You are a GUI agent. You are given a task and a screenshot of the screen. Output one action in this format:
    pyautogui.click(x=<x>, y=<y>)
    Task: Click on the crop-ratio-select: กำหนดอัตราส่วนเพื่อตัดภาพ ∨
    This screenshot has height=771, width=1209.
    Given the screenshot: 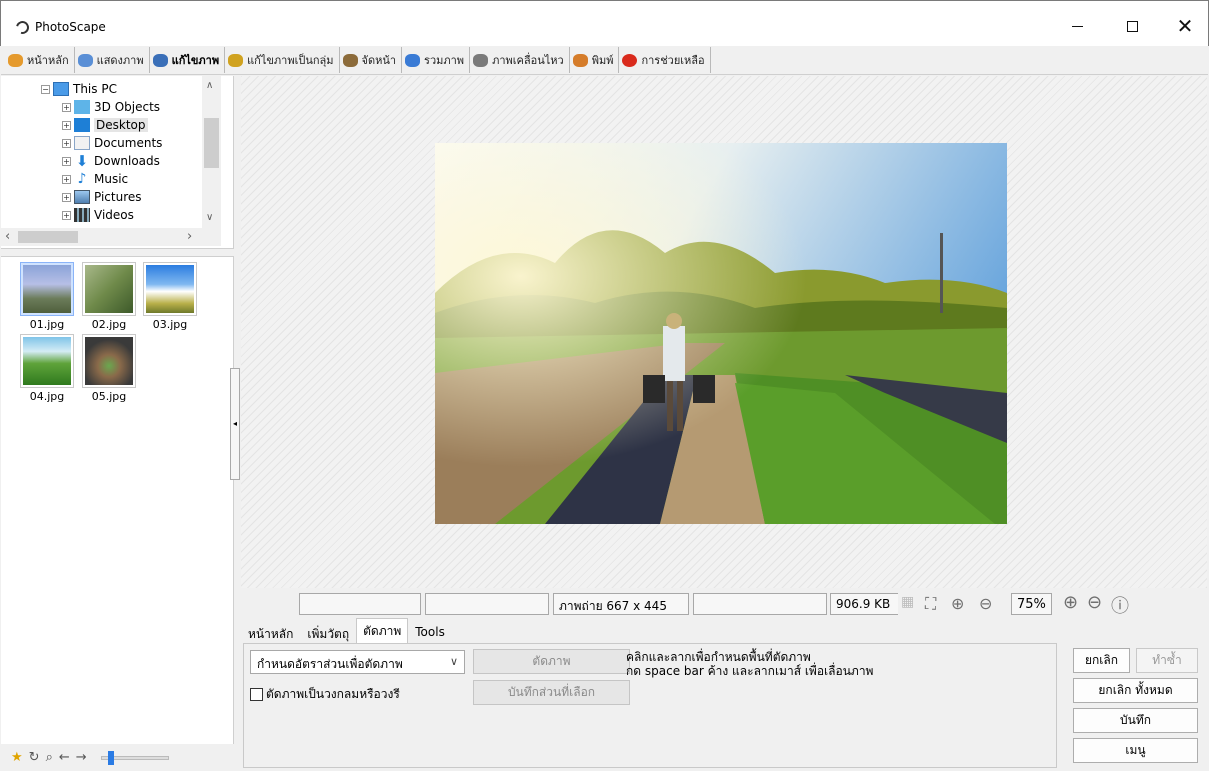 What is the action you would take?
    pyautogui.click(x=357, y=662)
    